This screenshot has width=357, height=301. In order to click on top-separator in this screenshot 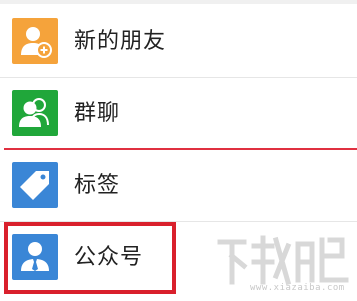, I will do `click(178, 2)`.